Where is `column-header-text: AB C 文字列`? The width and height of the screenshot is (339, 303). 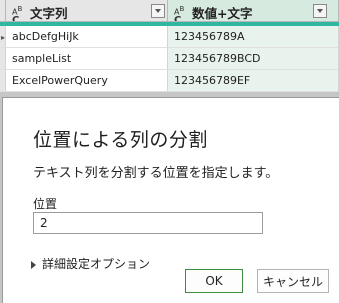
column-header-text: AB C 文字列 is located at coordinates (87, 11).